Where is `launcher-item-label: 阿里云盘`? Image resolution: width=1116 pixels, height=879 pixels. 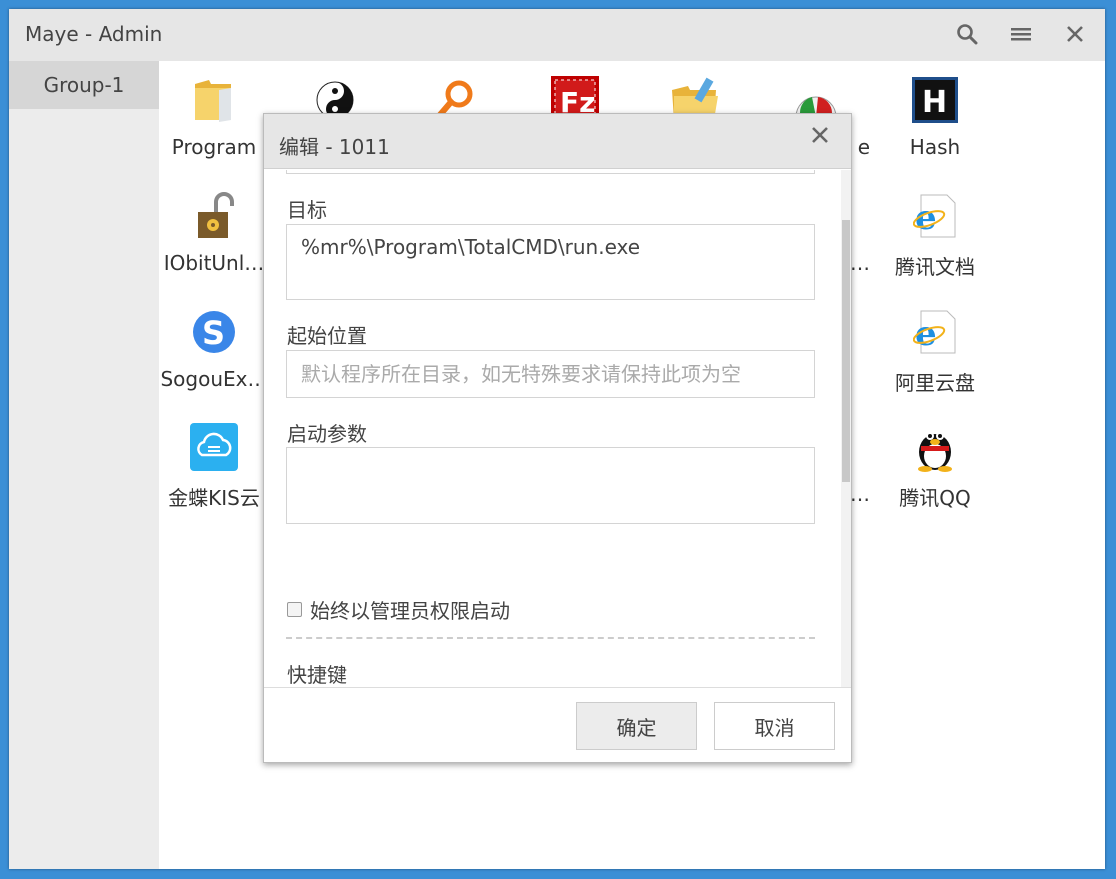 launcher-item-label: 阿里云盘 is located at coordinates (935, 383).